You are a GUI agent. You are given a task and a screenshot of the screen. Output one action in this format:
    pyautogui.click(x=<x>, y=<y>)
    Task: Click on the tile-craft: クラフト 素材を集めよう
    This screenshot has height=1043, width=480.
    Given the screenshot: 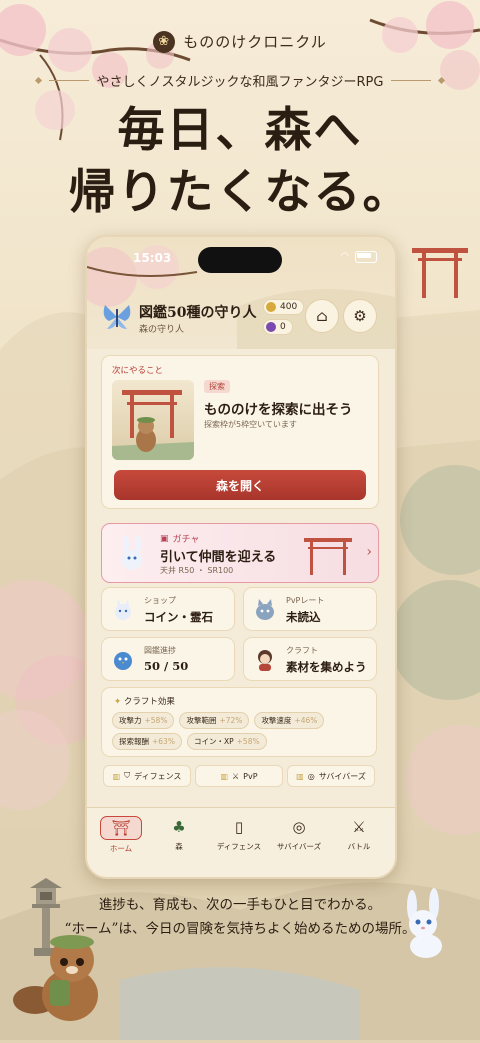 What is the action you would take?
    pyautogui.click(x=310, y=659)
    